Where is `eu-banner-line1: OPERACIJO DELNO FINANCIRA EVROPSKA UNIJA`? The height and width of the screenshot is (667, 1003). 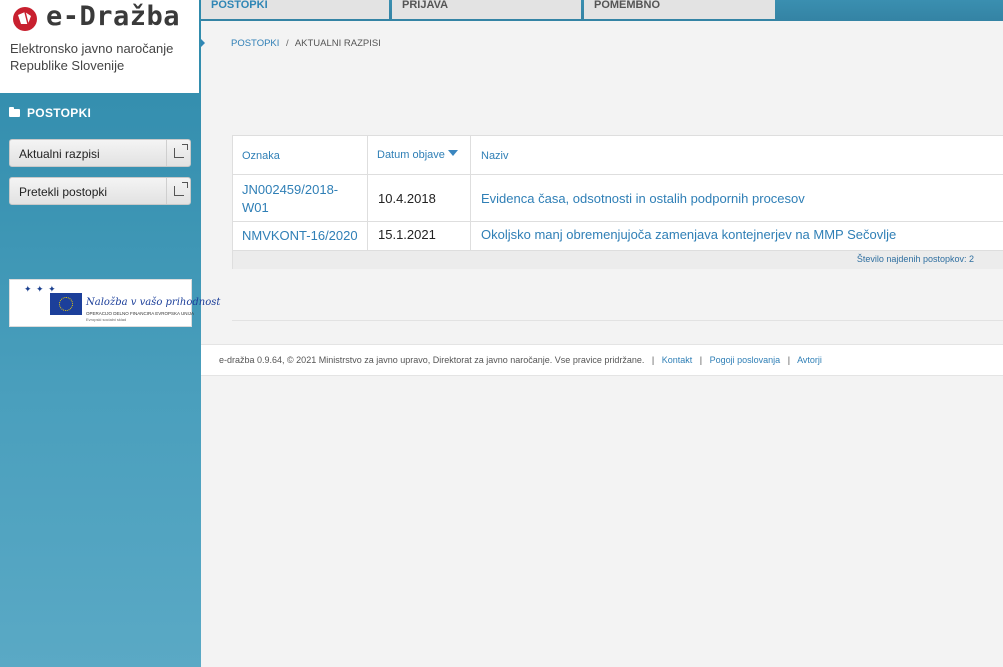 eu-banner-line1: OPERACIJO DELNO FINANCIRA EVROPSKA UNIJA is located at coordinates (140, 313).